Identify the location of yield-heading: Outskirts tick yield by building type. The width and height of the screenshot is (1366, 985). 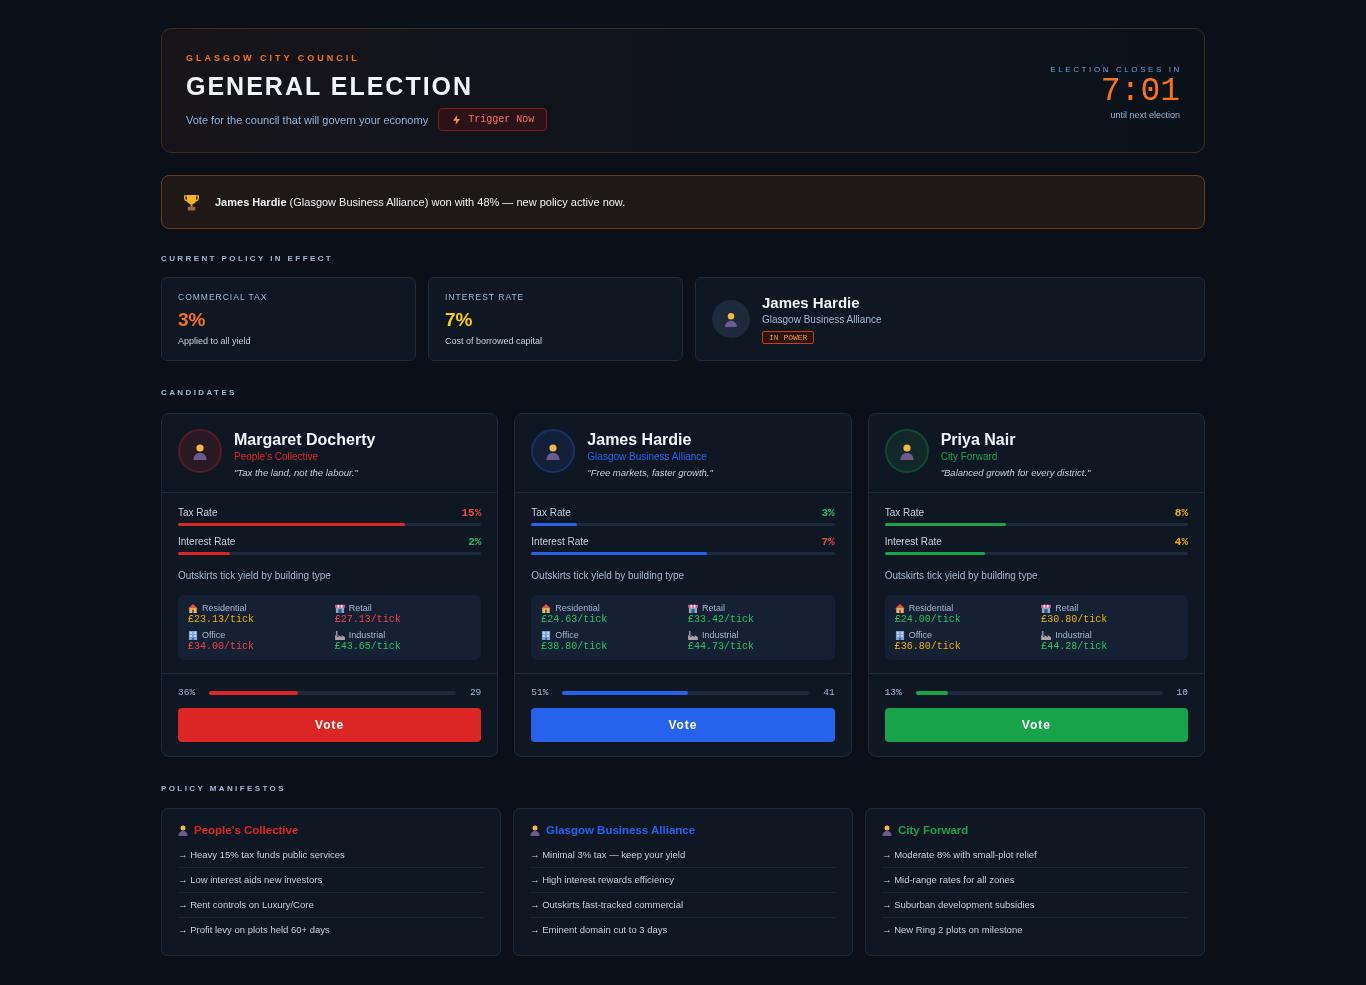
(255, 575).